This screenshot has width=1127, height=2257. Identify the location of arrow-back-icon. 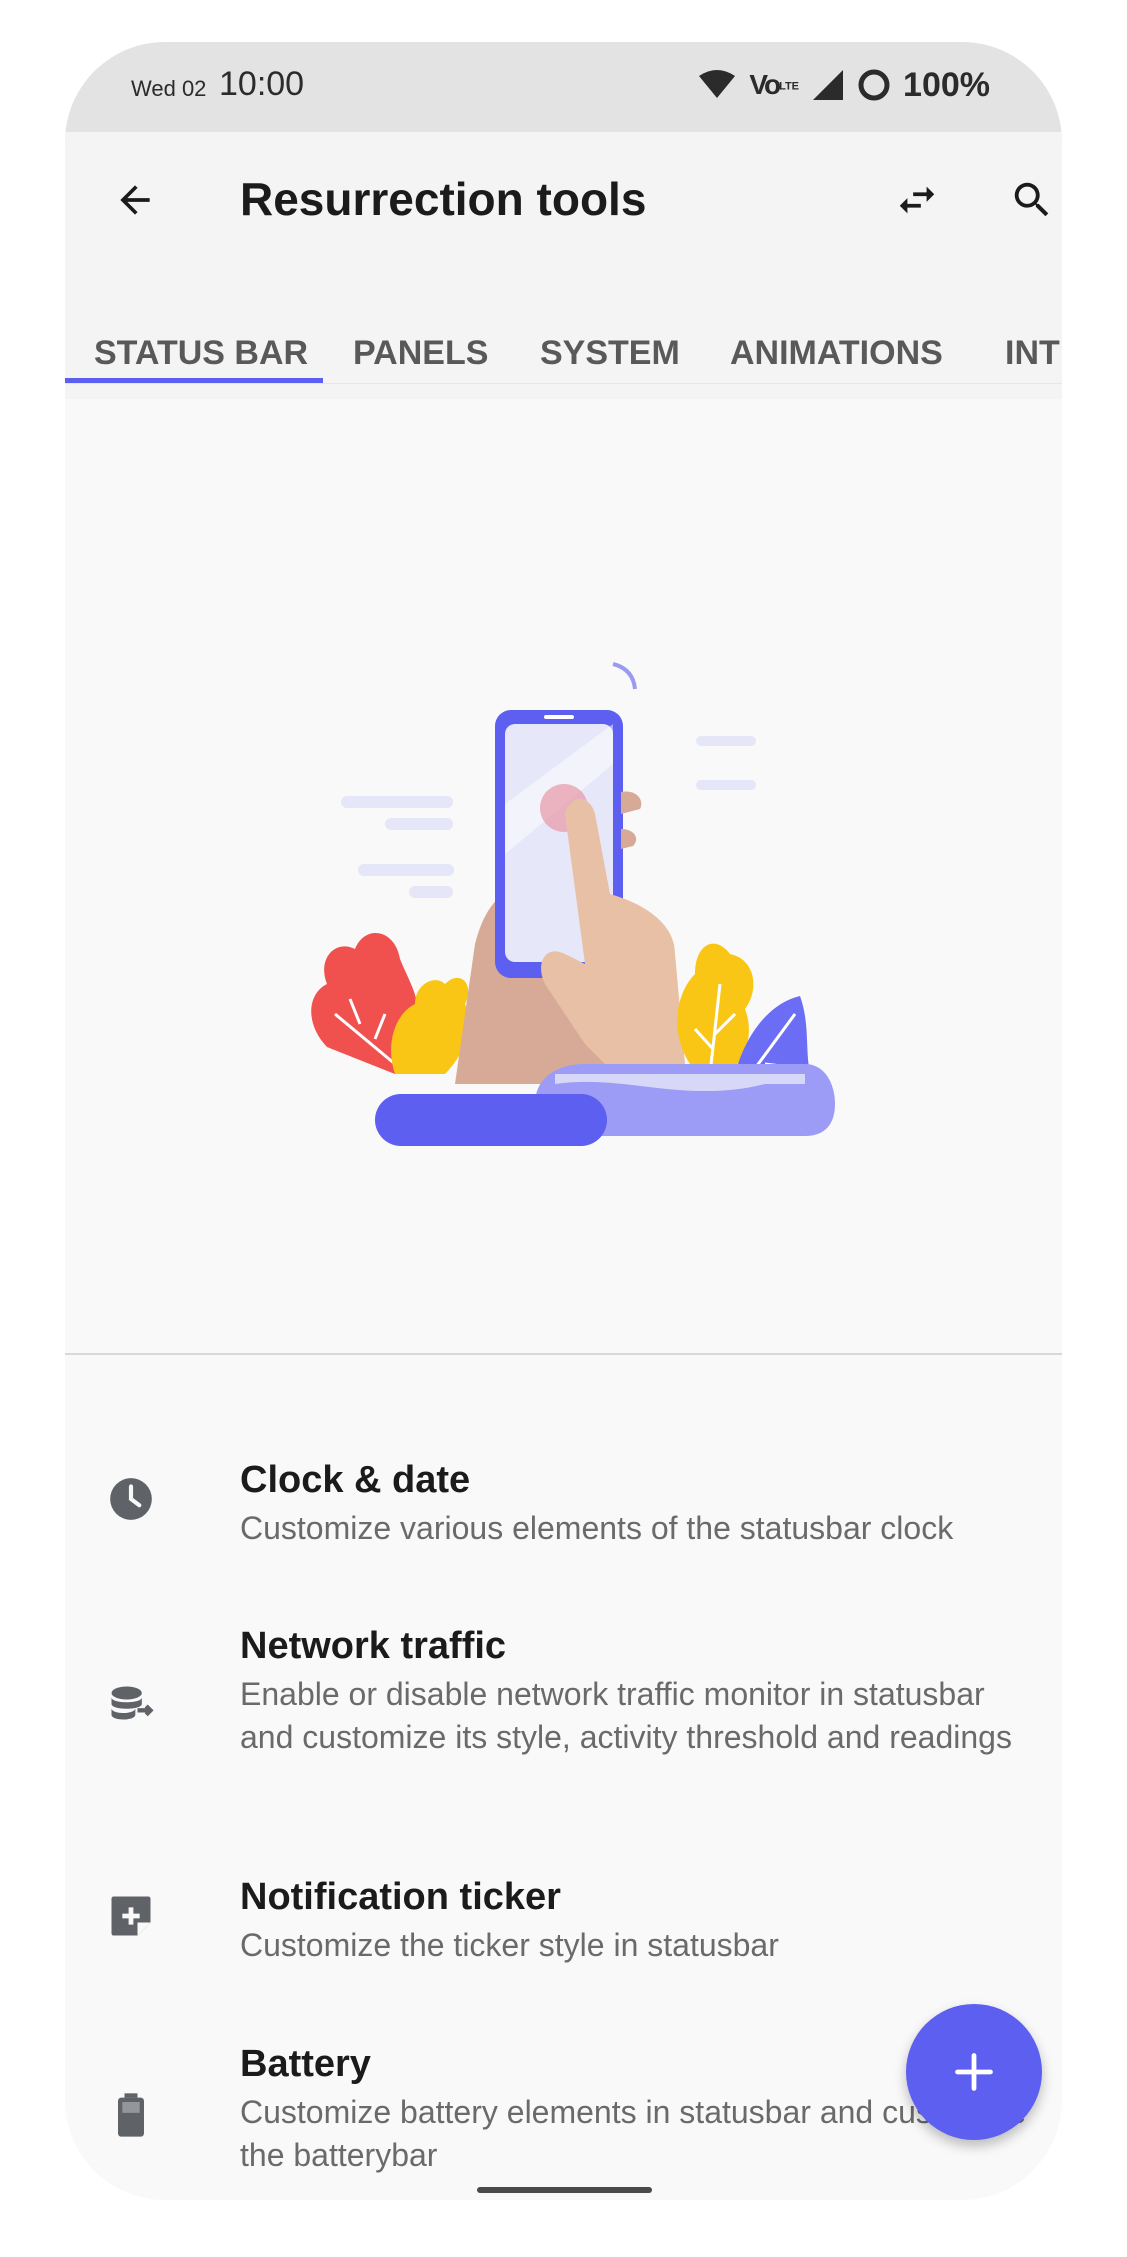
(135, 200).